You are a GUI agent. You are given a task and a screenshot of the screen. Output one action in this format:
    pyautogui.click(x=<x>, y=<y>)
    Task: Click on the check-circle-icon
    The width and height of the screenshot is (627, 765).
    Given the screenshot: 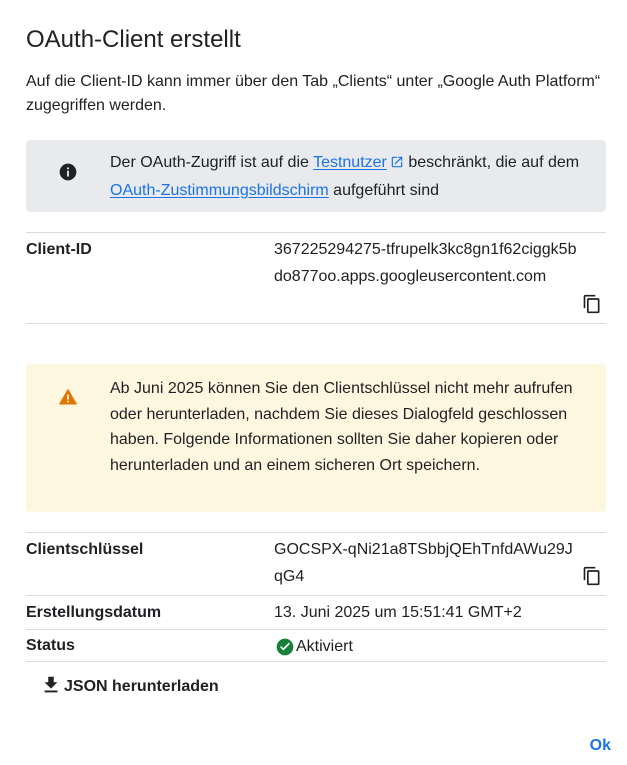 What is the action you would take?
    pyautogui.click(x=285, y=647)
    